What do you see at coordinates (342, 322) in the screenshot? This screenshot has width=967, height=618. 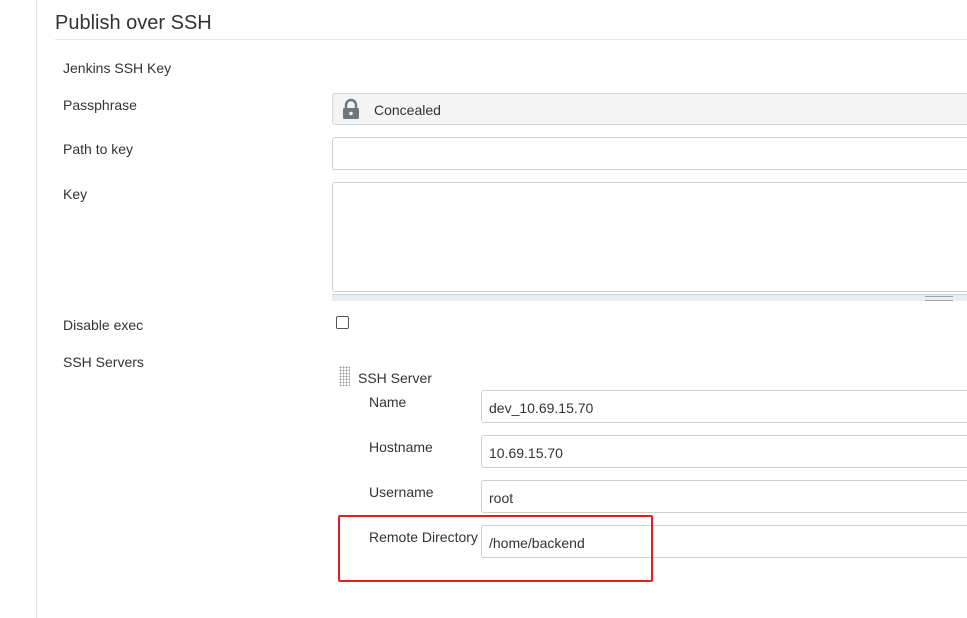 I see `disable-exec-checkbox` at bounding box center [342, 322].